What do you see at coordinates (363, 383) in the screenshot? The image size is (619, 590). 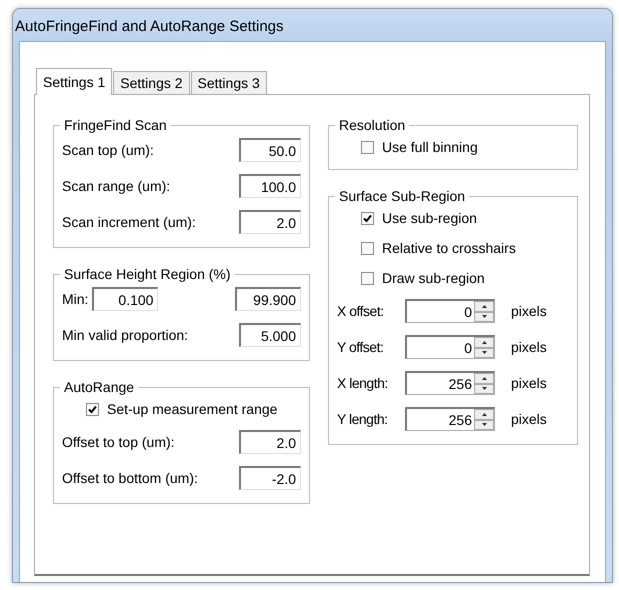 I see `field-label: X length:` at bounding box center [363, 383].